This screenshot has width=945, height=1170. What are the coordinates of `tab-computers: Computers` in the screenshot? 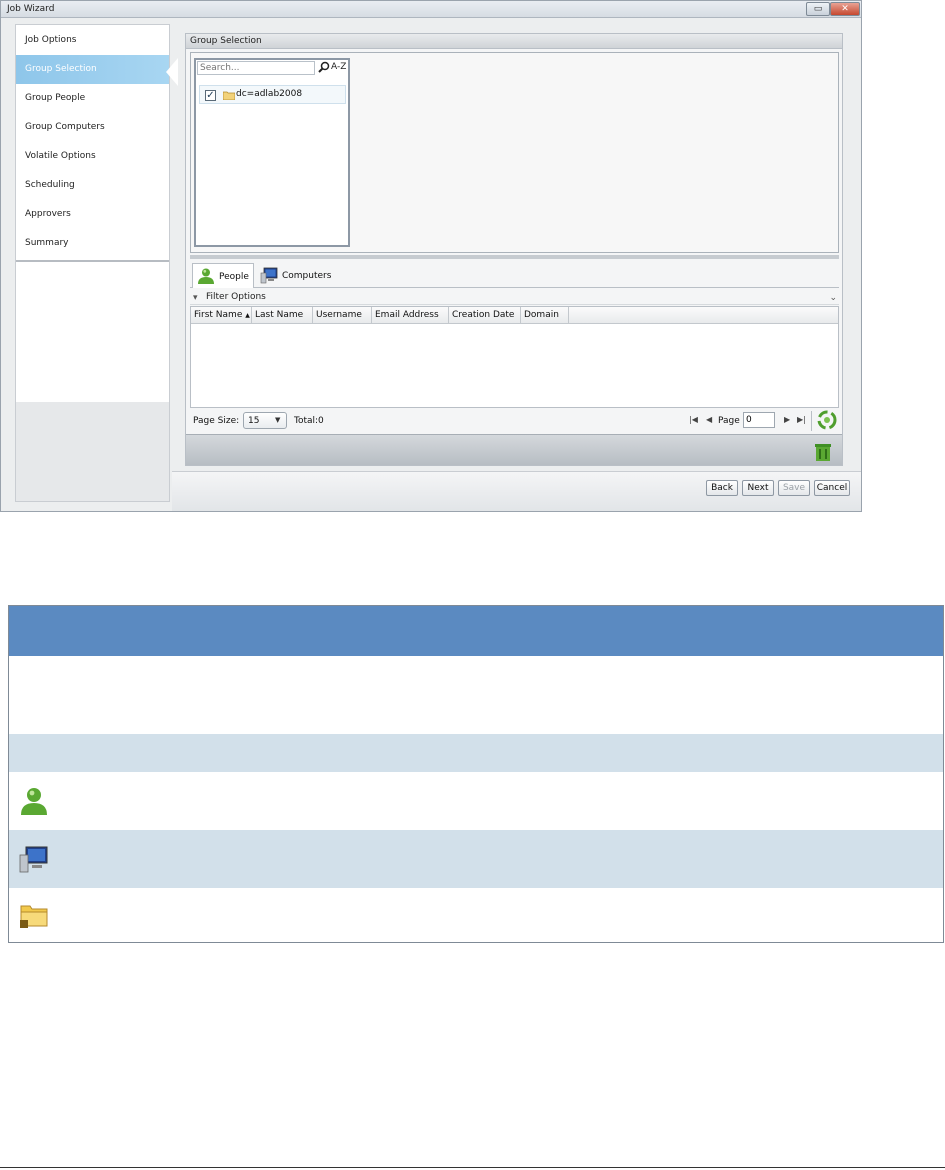 It's located at (296, 275).